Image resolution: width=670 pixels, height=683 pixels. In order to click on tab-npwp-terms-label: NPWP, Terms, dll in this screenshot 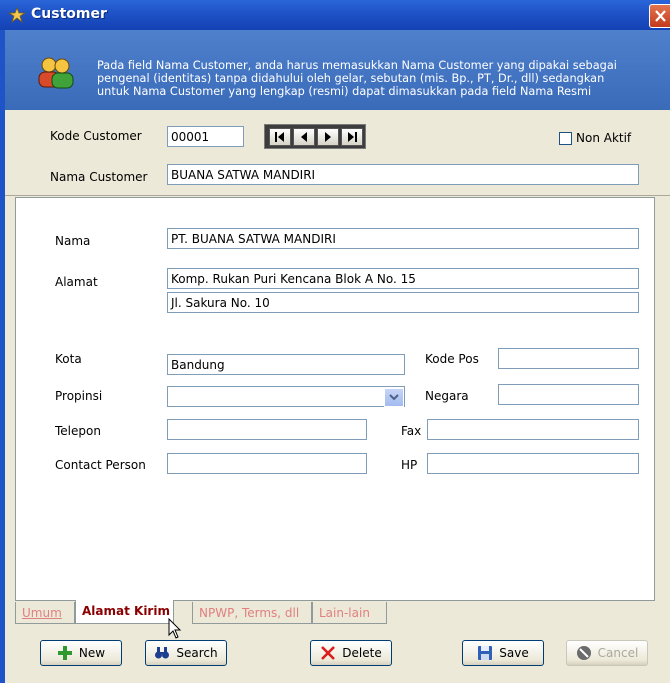, I will do `click(249, 613)`.